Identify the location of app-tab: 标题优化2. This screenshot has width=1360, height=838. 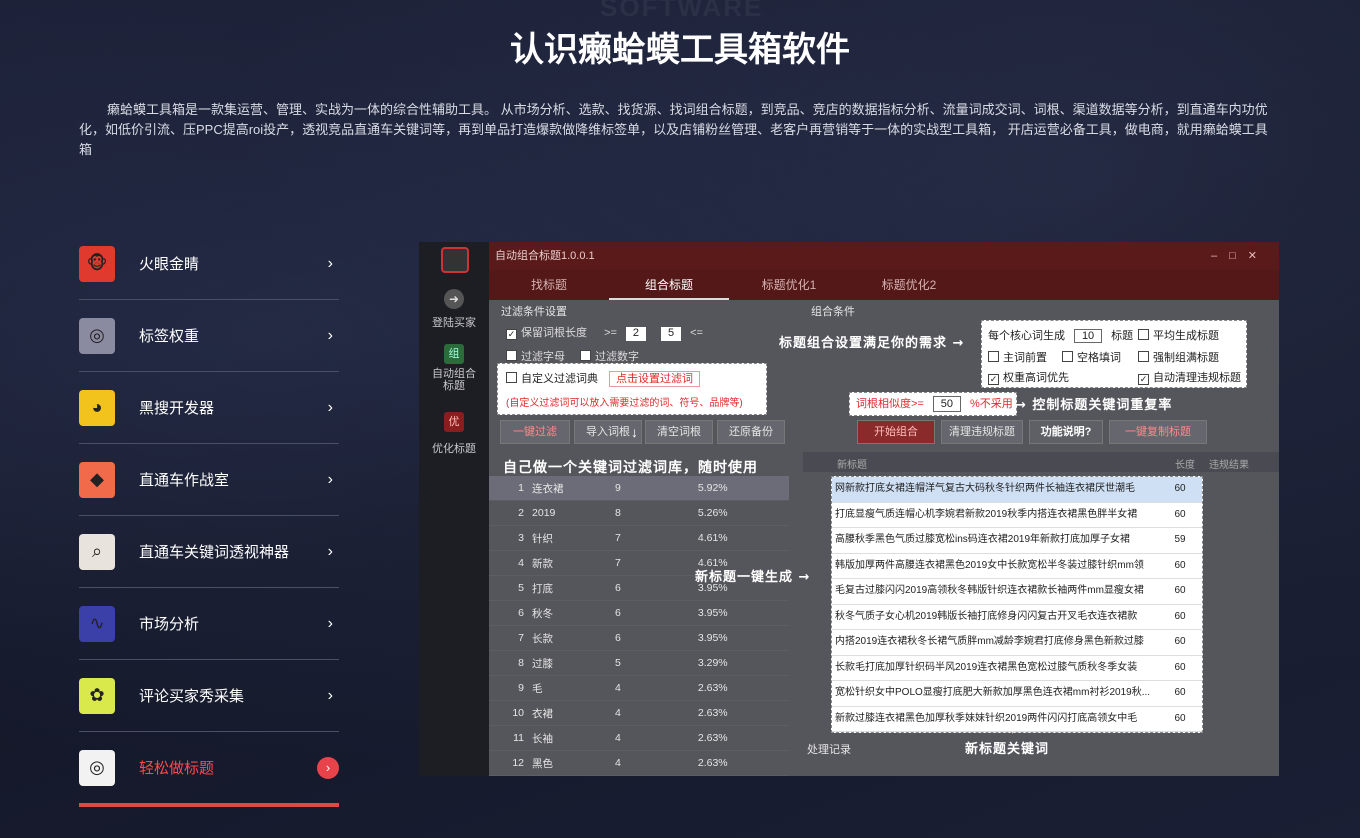
(909, 285).